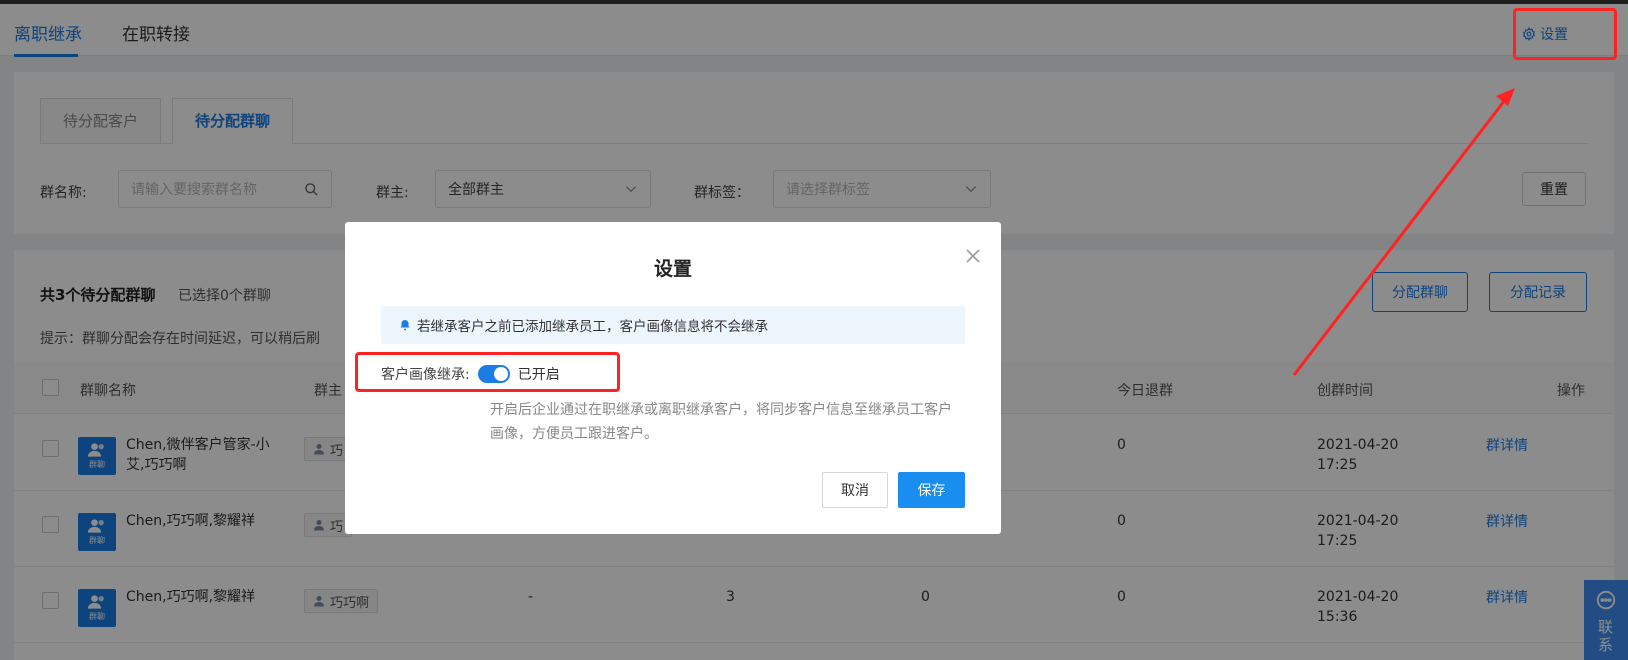 The width and height of the screenshot is (1628, 660). What do you see at coordinates (405, 325) in the screenshot?
I see `bell-icon` at bounding box center [405, 325].